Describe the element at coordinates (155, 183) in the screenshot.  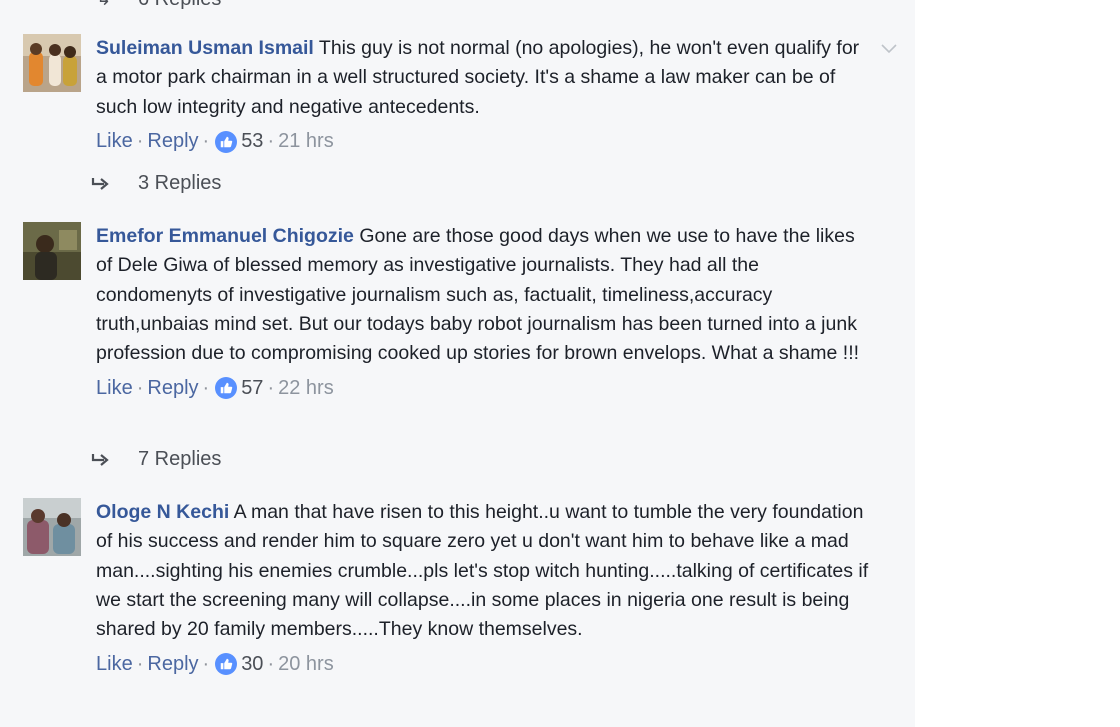
I see `view-replies-link: 3 Replies` at that location.